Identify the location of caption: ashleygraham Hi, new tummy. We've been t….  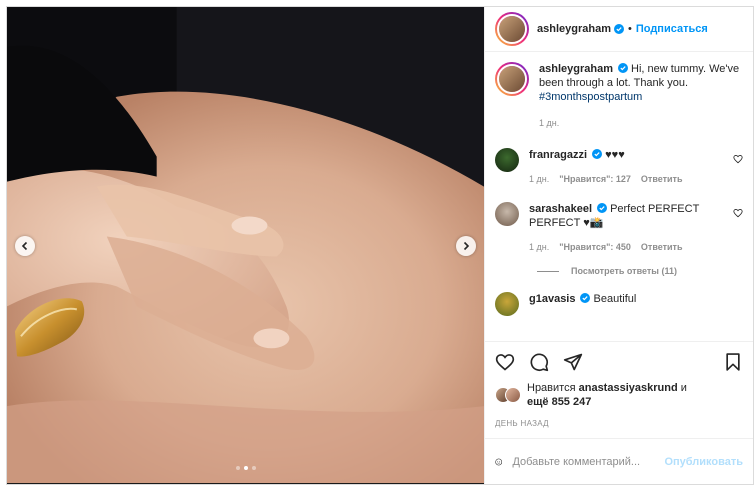
(619, 96).